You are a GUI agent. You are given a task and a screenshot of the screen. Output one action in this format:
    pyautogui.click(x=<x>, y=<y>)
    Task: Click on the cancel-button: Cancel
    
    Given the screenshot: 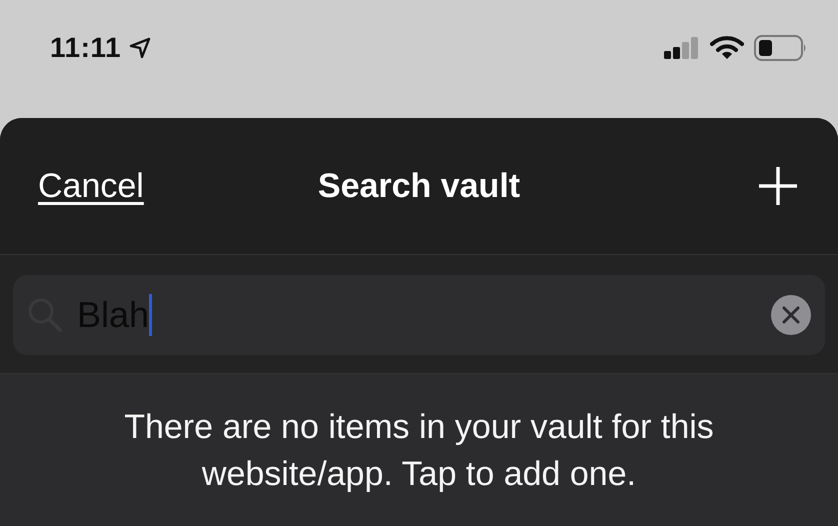 What is the action you would take?
    pyautogui.click(x=91, y=186)
    